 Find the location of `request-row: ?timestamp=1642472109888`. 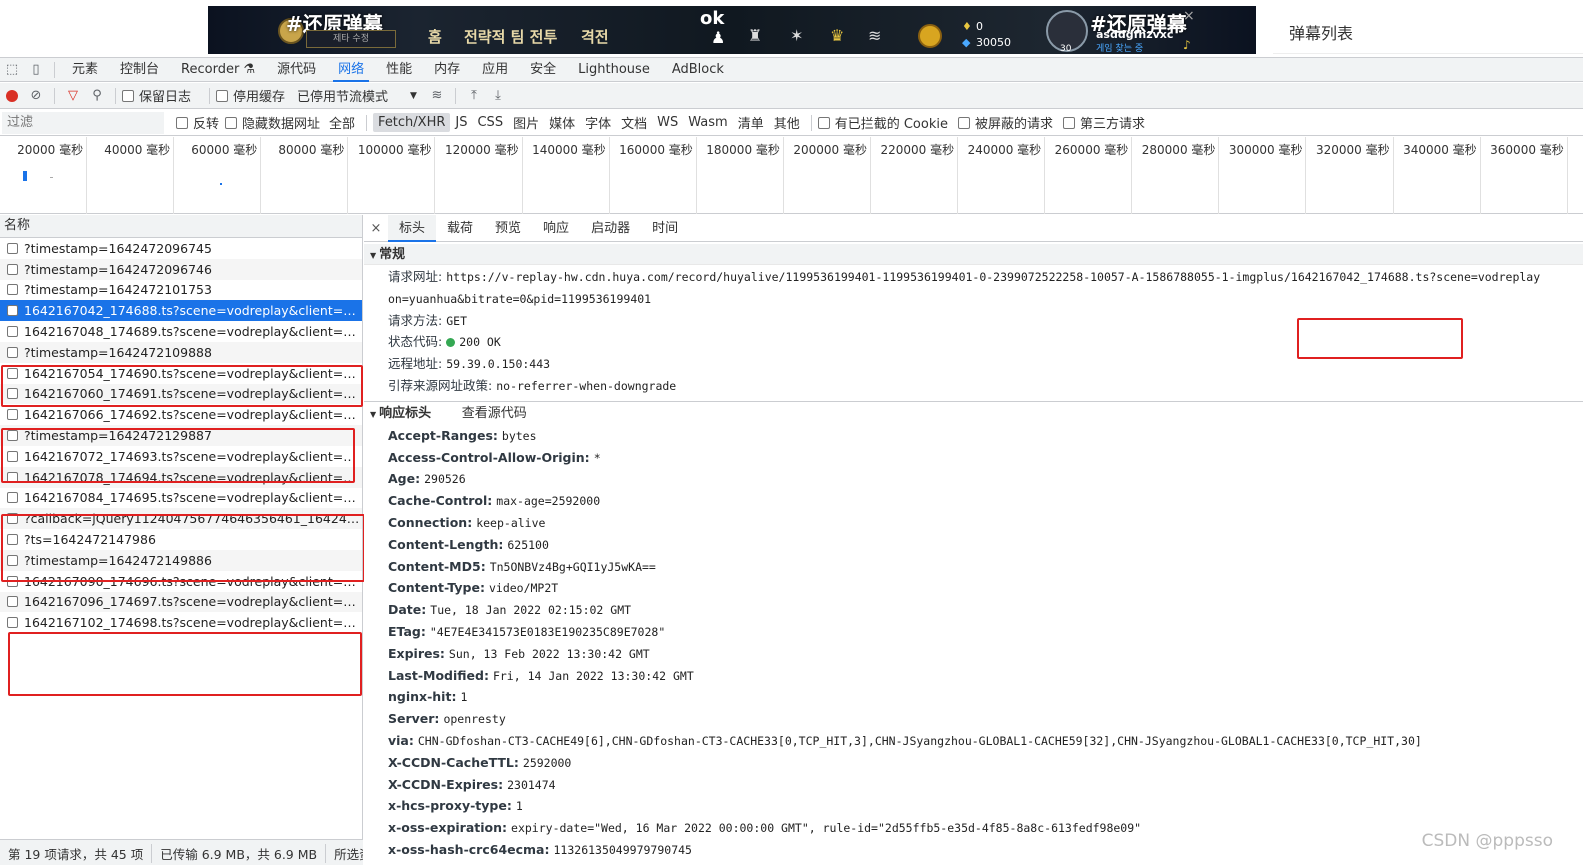

request-row: ?timestamp=1642472109888 is located at coordinates (181, 352).